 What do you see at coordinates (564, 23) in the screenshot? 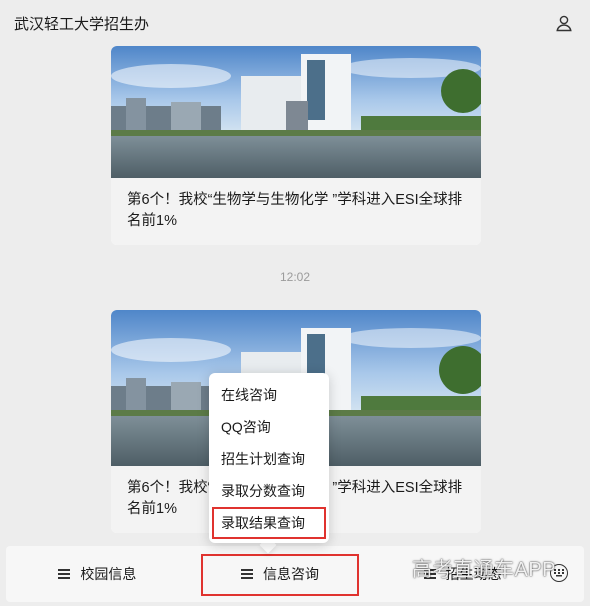
I see `person-icon` at bounding box center [564, 23].